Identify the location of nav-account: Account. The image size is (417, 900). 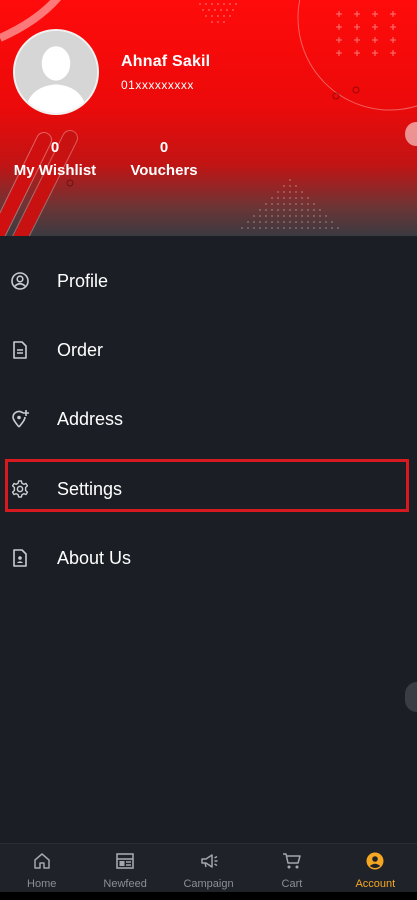
(375, 868).